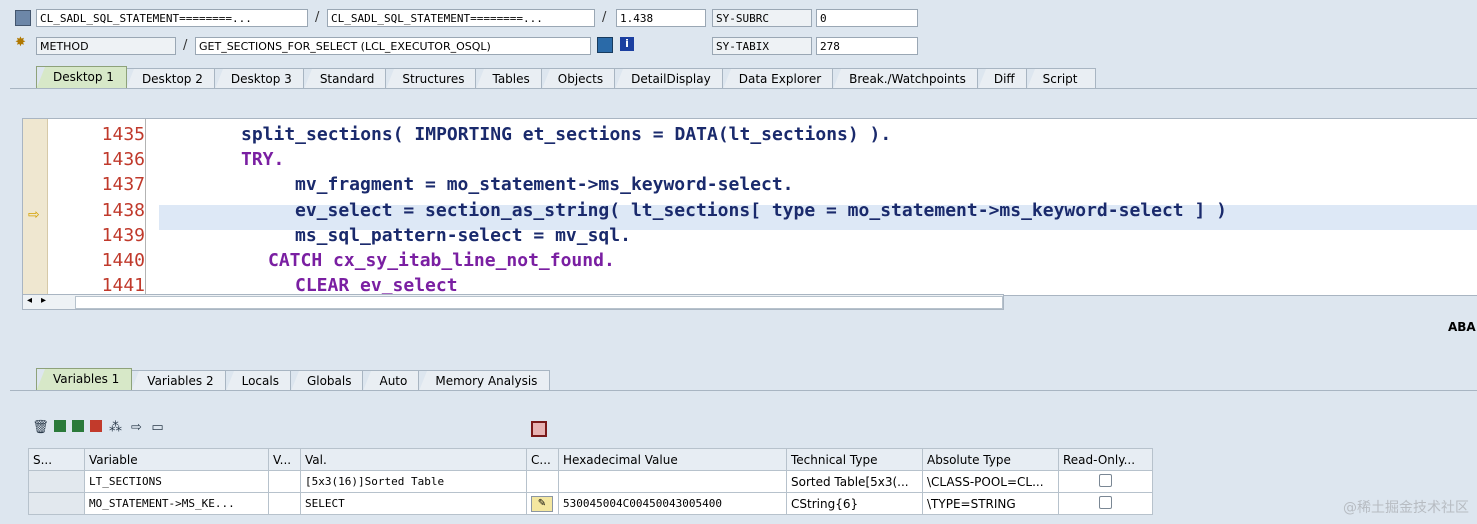  Describe the element at coordinates (176, 459) in the screenshot. I see `col-header: Variable` at that location.